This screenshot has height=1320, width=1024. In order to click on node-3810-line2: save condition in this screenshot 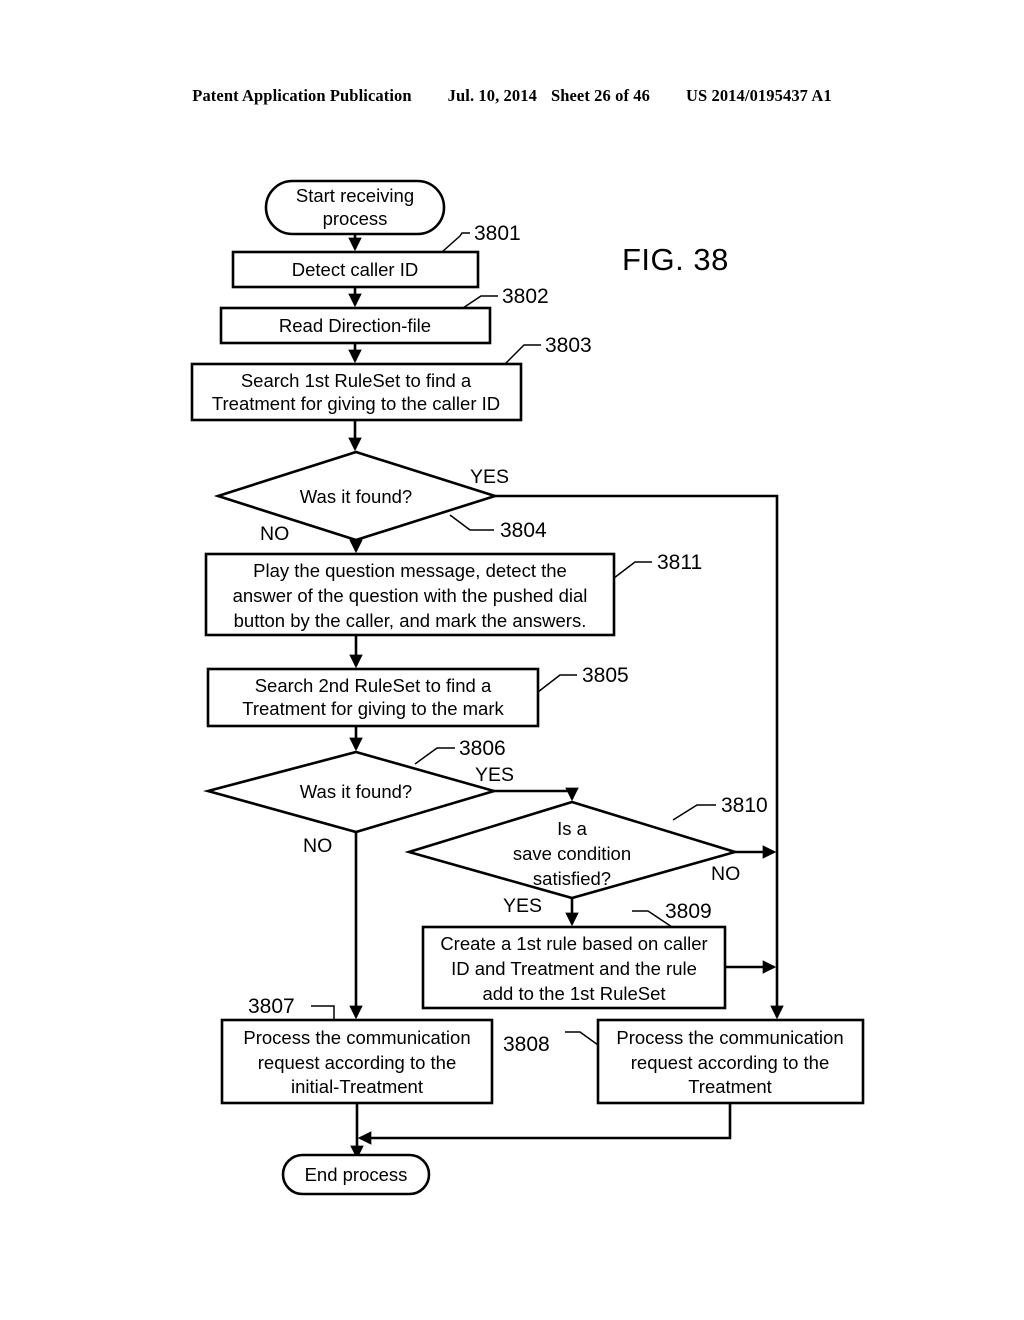, I will do `click(572, 853)`.